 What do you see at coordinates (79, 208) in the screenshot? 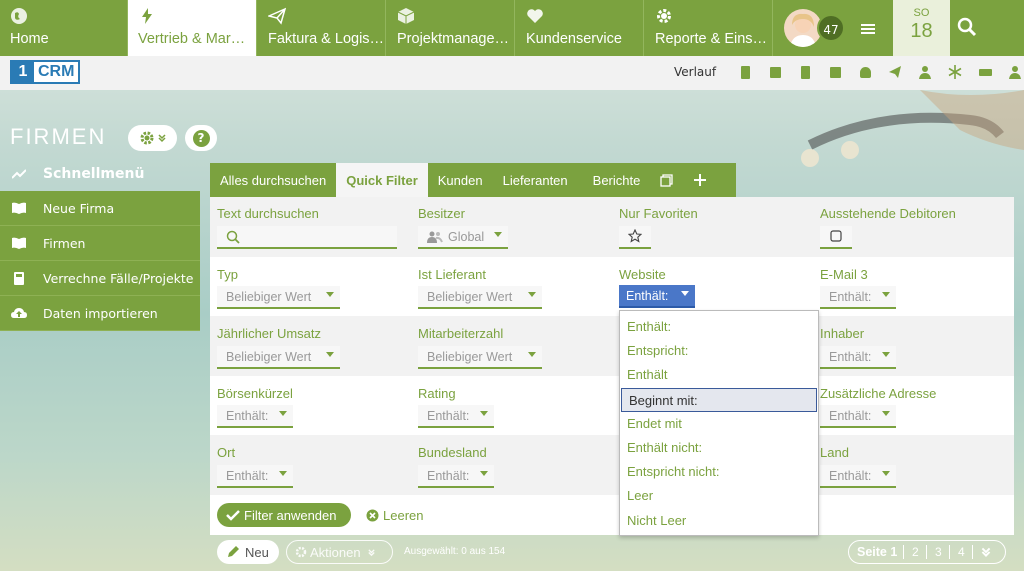
I see `sidebar-item-label: Neue Firma` at bounding box center [79, 208].